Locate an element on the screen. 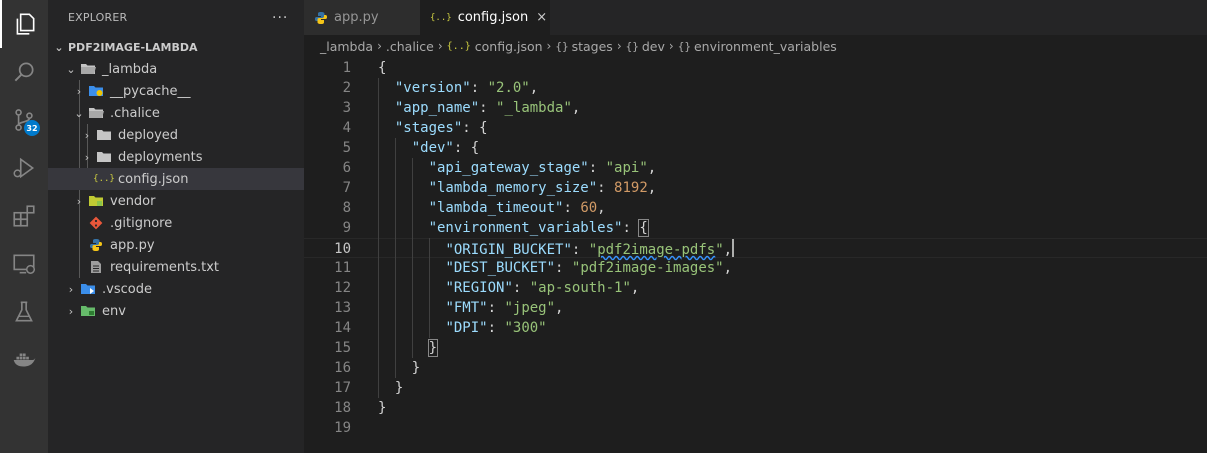  line-number: 11 is located at coordinates (342, 268).